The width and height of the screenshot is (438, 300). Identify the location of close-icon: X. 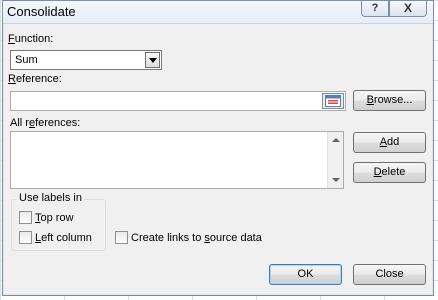
(408, 9).